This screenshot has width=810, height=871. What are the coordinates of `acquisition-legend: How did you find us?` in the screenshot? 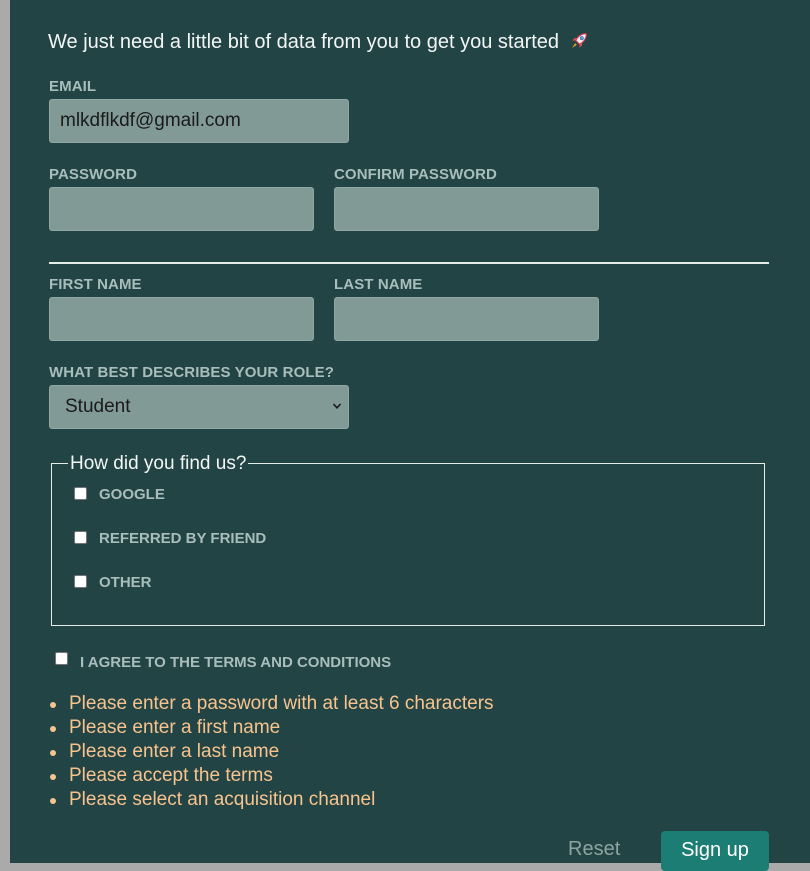 It's located at (158, 464).